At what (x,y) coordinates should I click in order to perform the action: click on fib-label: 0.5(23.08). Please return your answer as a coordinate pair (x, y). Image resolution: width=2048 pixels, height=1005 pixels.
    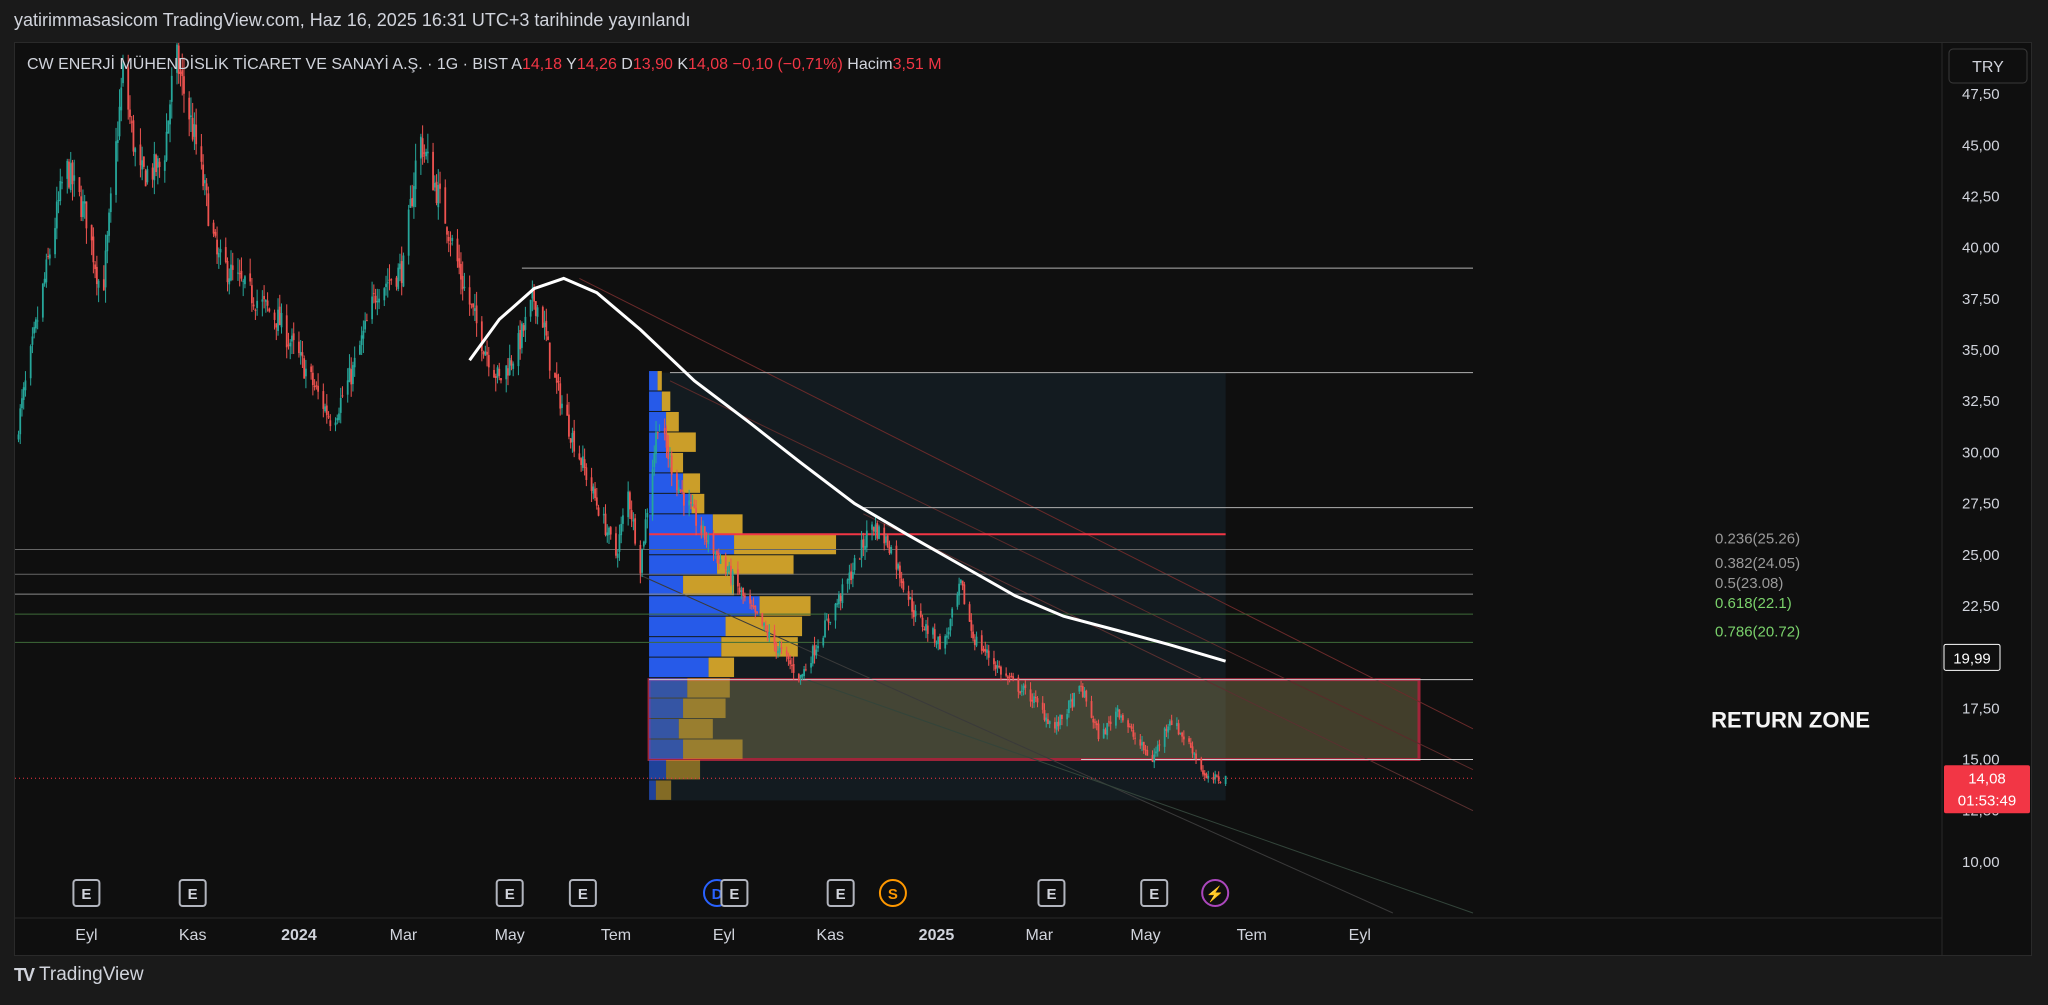
    Looking at the image, I should click on (1749, 583).